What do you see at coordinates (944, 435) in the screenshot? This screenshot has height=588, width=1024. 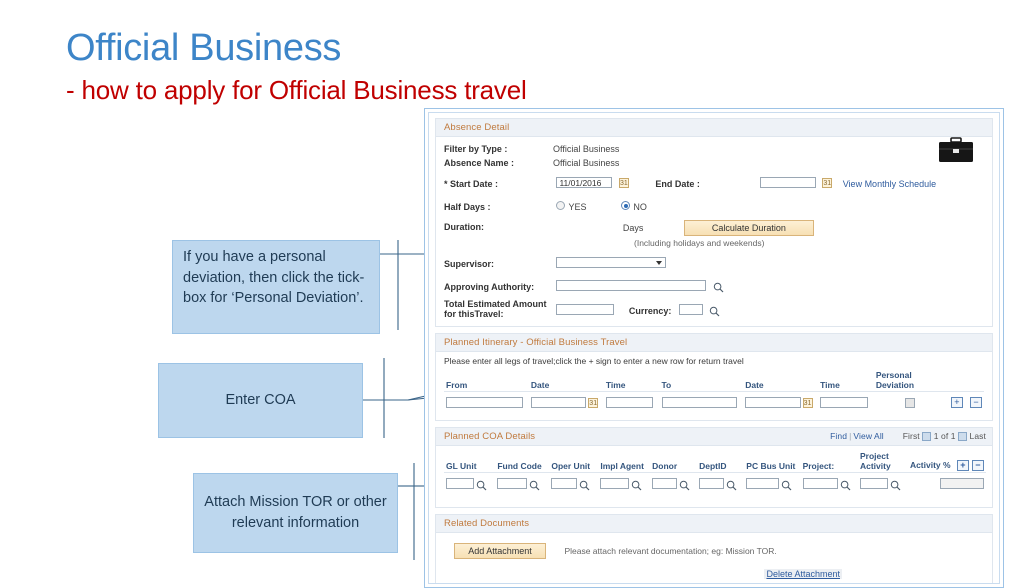 I see `coa-page-indicator: 1 of 1` at bounding box center [944, 435].